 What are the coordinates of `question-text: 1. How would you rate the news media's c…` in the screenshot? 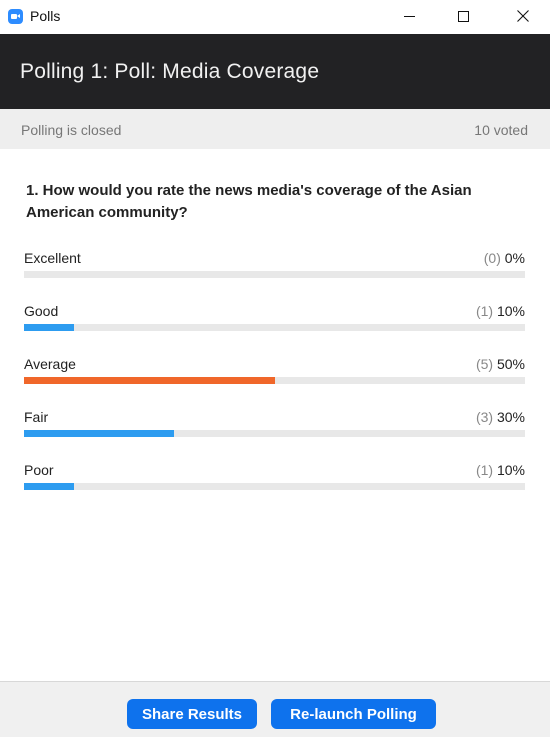 It's located at (249, 201).